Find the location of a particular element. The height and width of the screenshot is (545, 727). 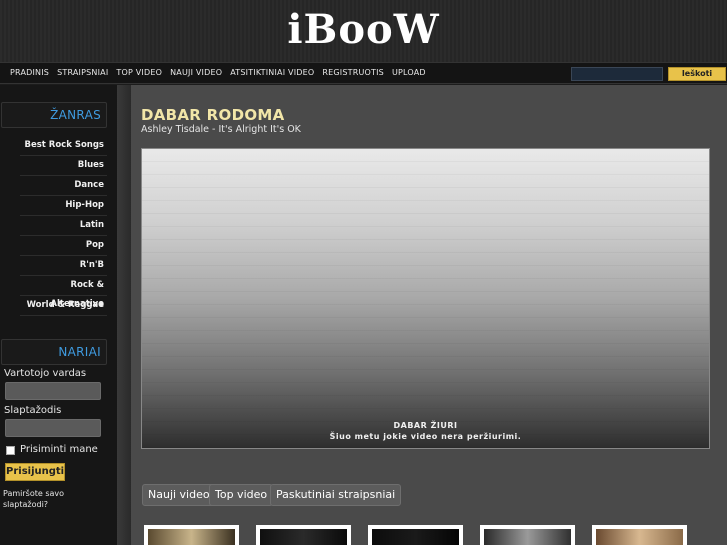

genre-item-blues: Blues is located at coordinates (63, 166).